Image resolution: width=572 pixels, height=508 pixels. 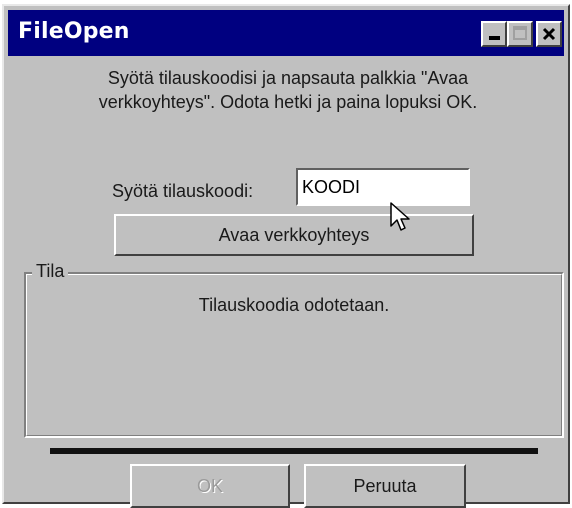 I want to click on close-icon, so click(x=549, y=34).